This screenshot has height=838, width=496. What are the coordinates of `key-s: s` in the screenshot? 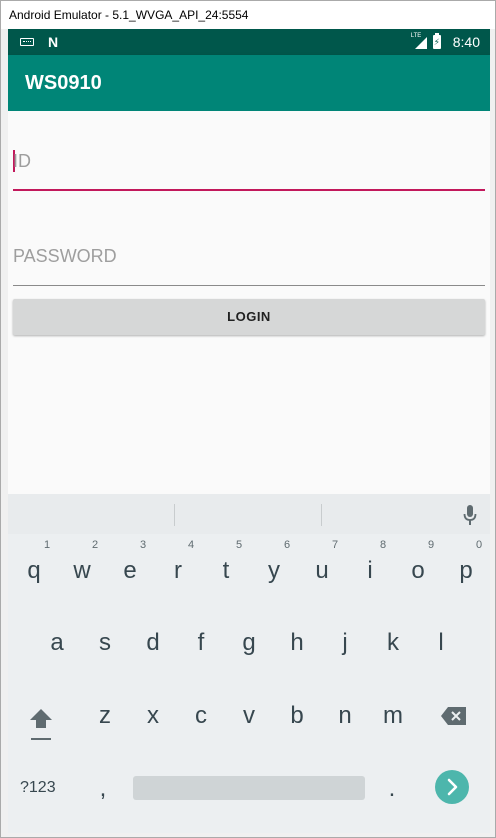 It's located at (105, 643).